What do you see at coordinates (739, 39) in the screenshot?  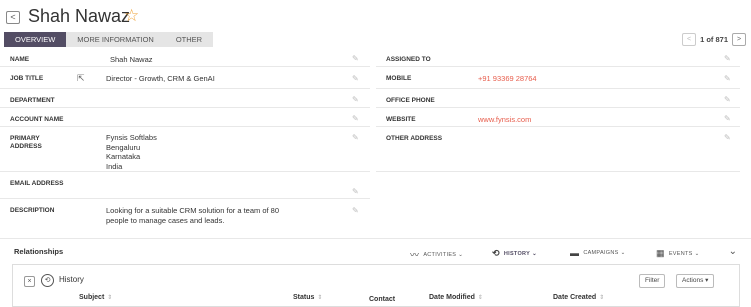 I see `next-record-button: >` at bounding box center [739, 39].